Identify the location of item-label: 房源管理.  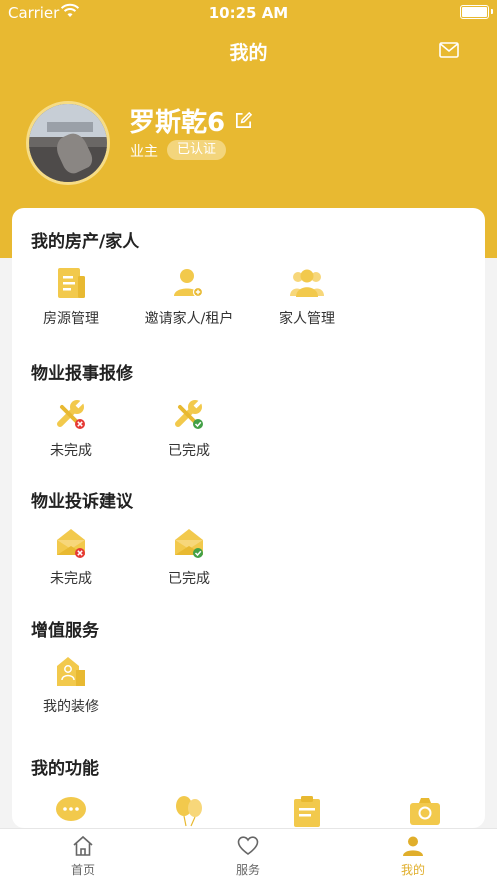
(71, 319).